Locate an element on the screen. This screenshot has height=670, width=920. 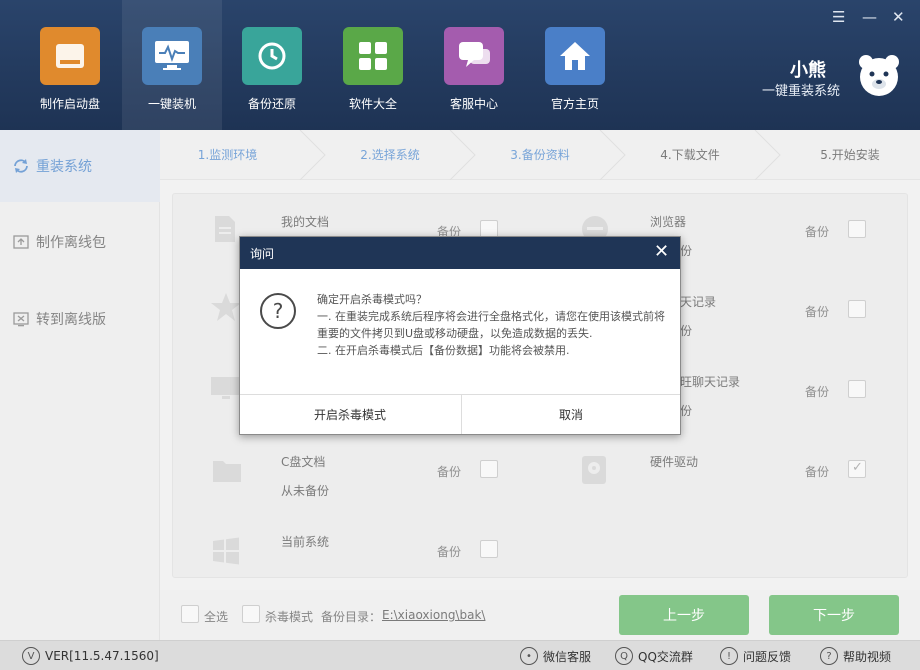
close-window-button: ✕ is located at coordinates (898, 17).